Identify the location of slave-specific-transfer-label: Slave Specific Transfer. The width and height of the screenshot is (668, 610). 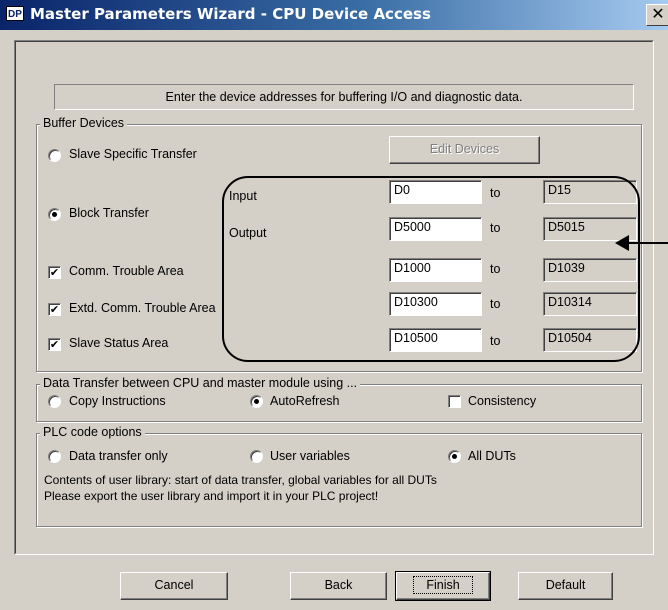
(133, 154).